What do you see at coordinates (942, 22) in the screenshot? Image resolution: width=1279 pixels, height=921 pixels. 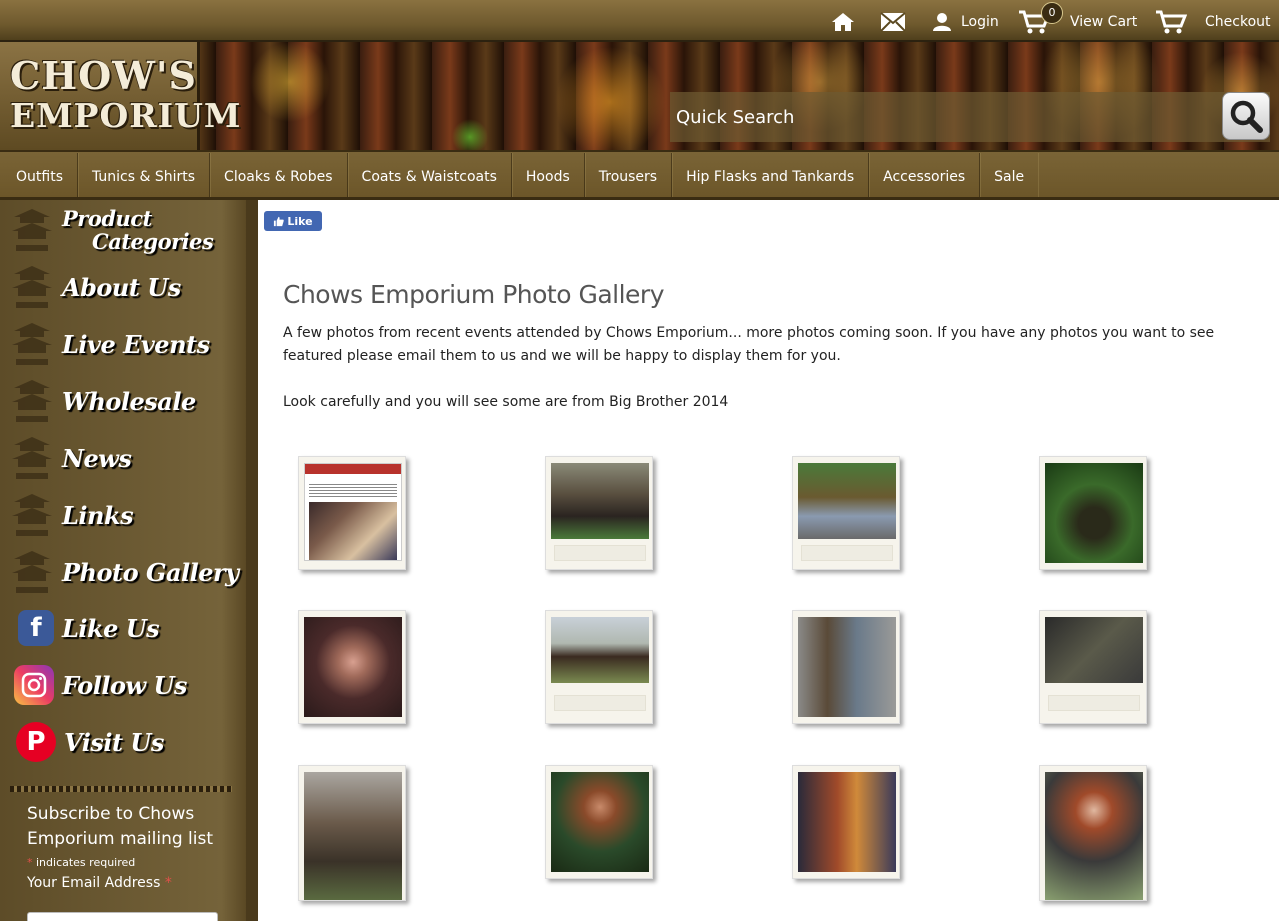 I see `user-icon` at bounding box center [942, 22].